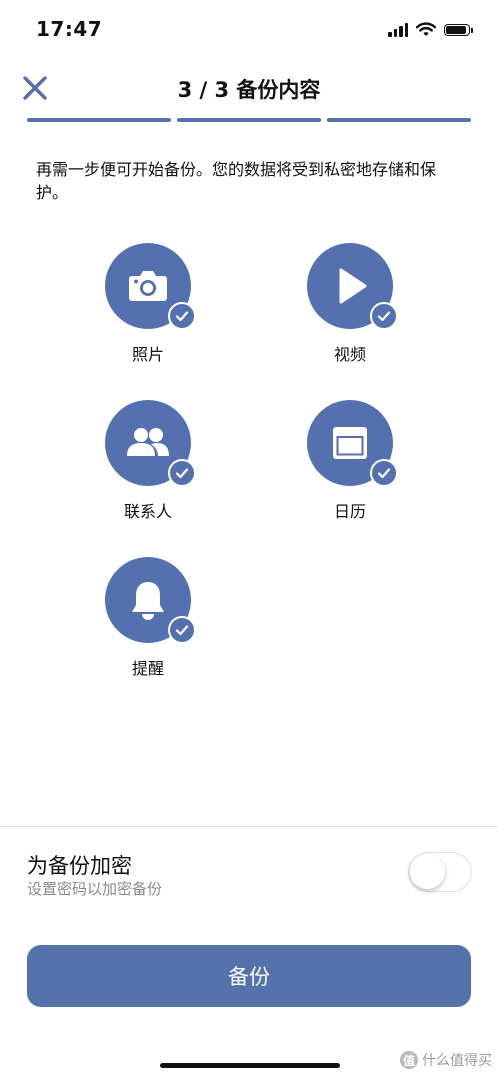 The width and height of the screenshot is (498, 1080). I want to click on category-calendar: 日历, so click(350, 461).